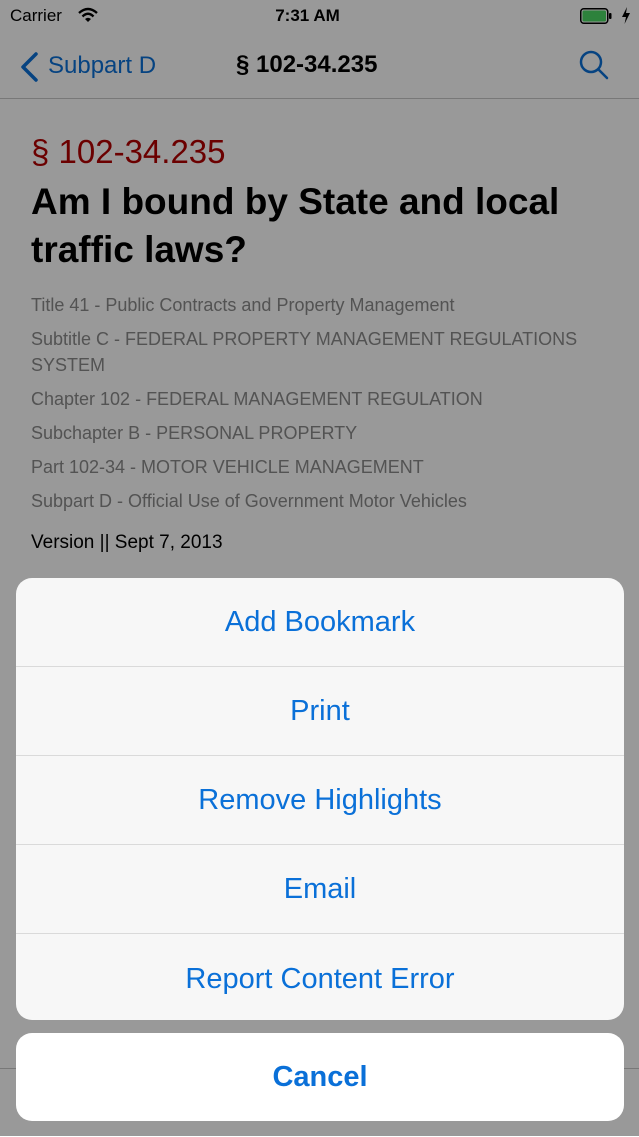 The image size is (639, 1137). I want to click on add-bookmark-button: Add Bookmark, so click(320, 622).